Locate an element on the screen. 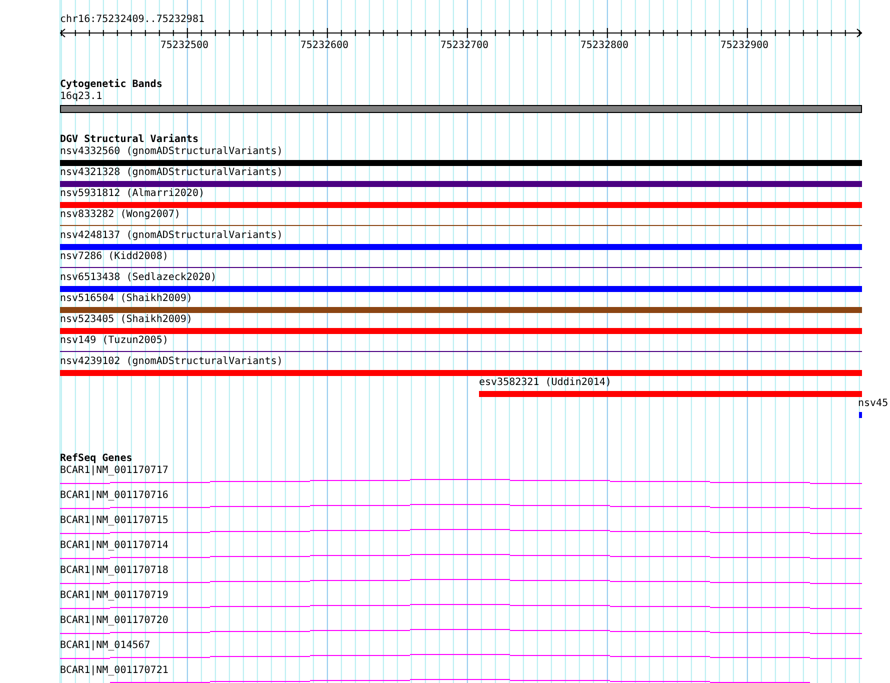  region-label: chr16:75232409..75232981 is located at coordinates (133, 20).